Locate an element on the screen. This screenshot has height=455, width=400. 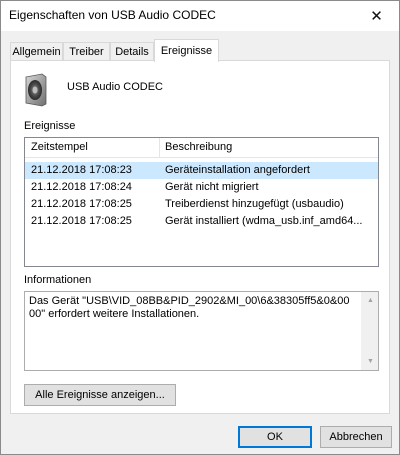
list-header: Zeitstempel Beschreibung is located at coordinates (201, 148).